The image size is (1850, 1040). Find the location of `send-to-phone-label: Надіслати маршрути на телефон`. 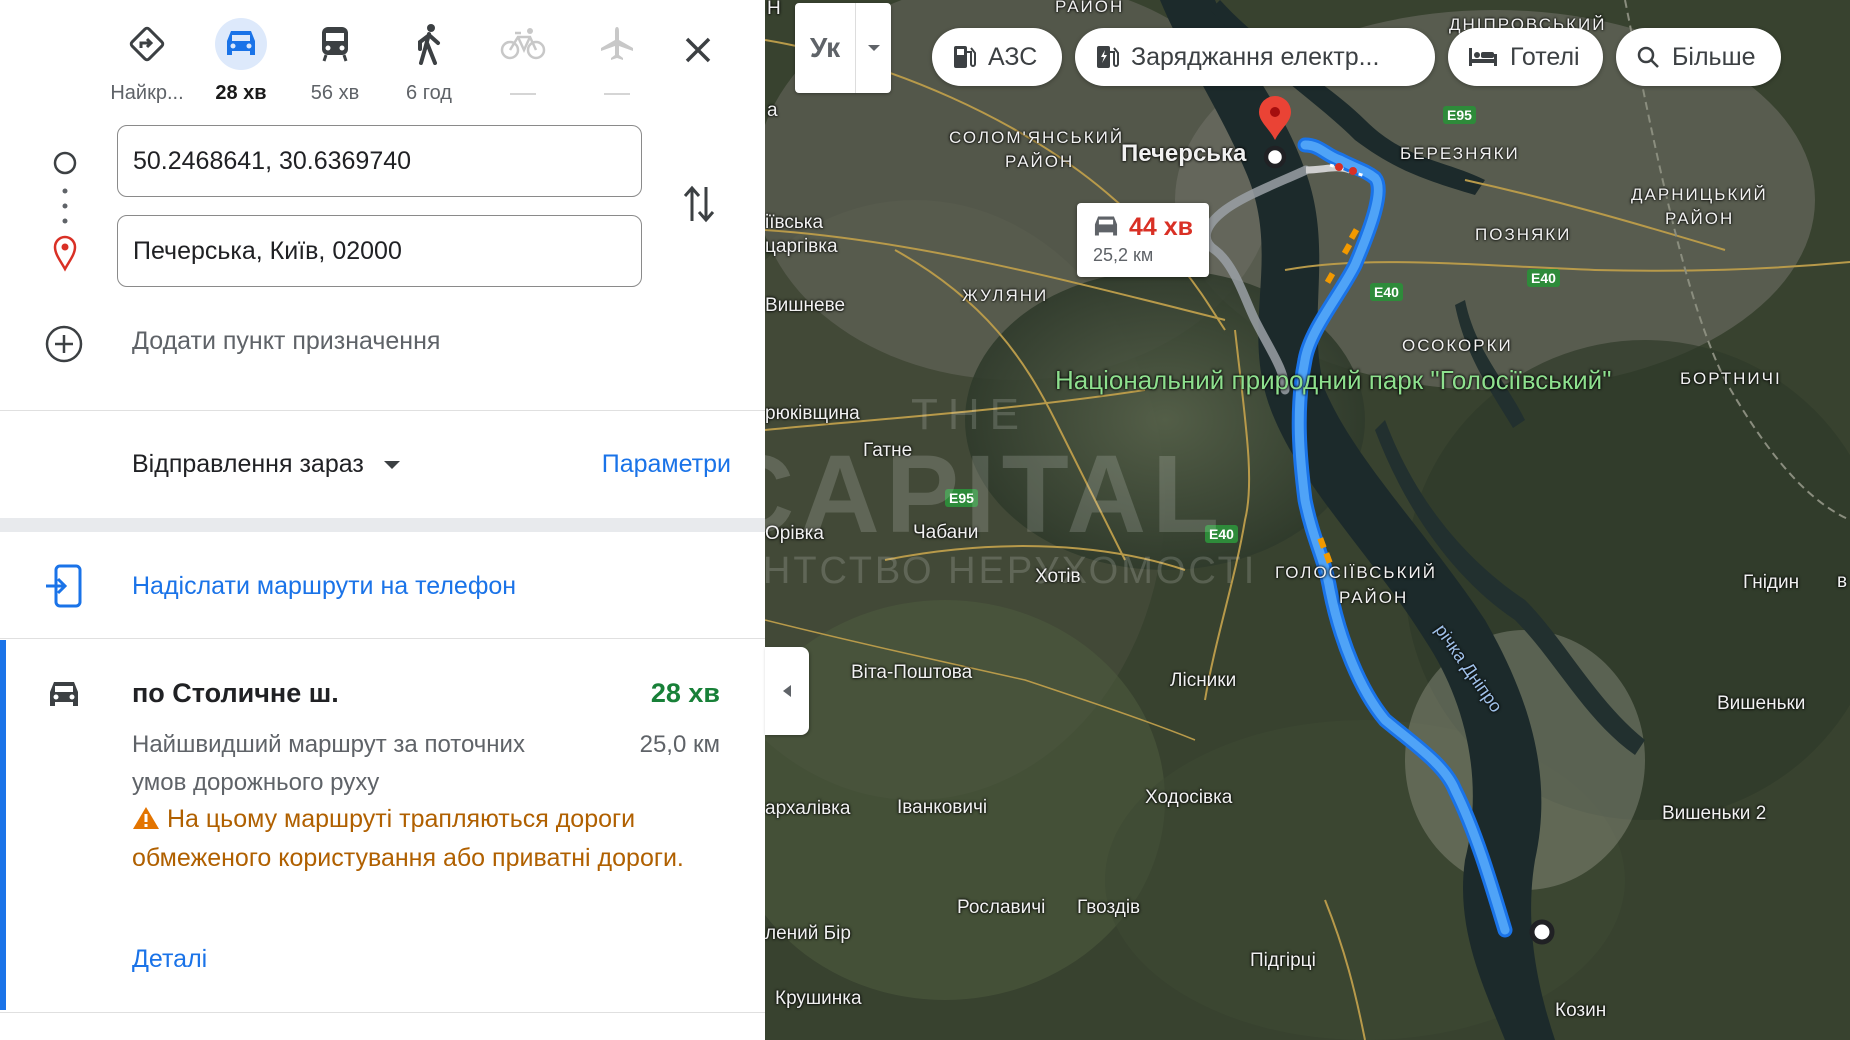

send-to-phone-label: Надіслати маршрути на телефон is located at coordinates (324, 586).